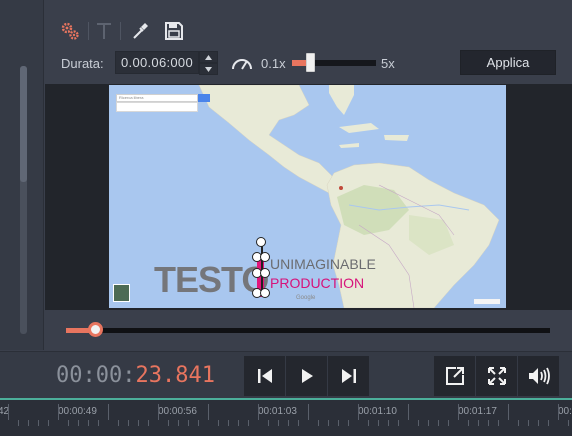 This screenshot has width=572, height=436. What do you see at coordinates (311, 62) in the screenshot?
I see `speed-slider-thumb` at bounding box center [311, 62].